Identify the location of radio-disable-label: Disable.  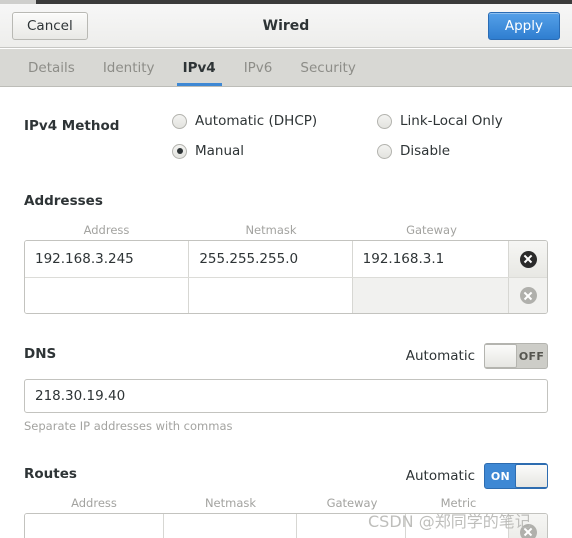
(425, 151).